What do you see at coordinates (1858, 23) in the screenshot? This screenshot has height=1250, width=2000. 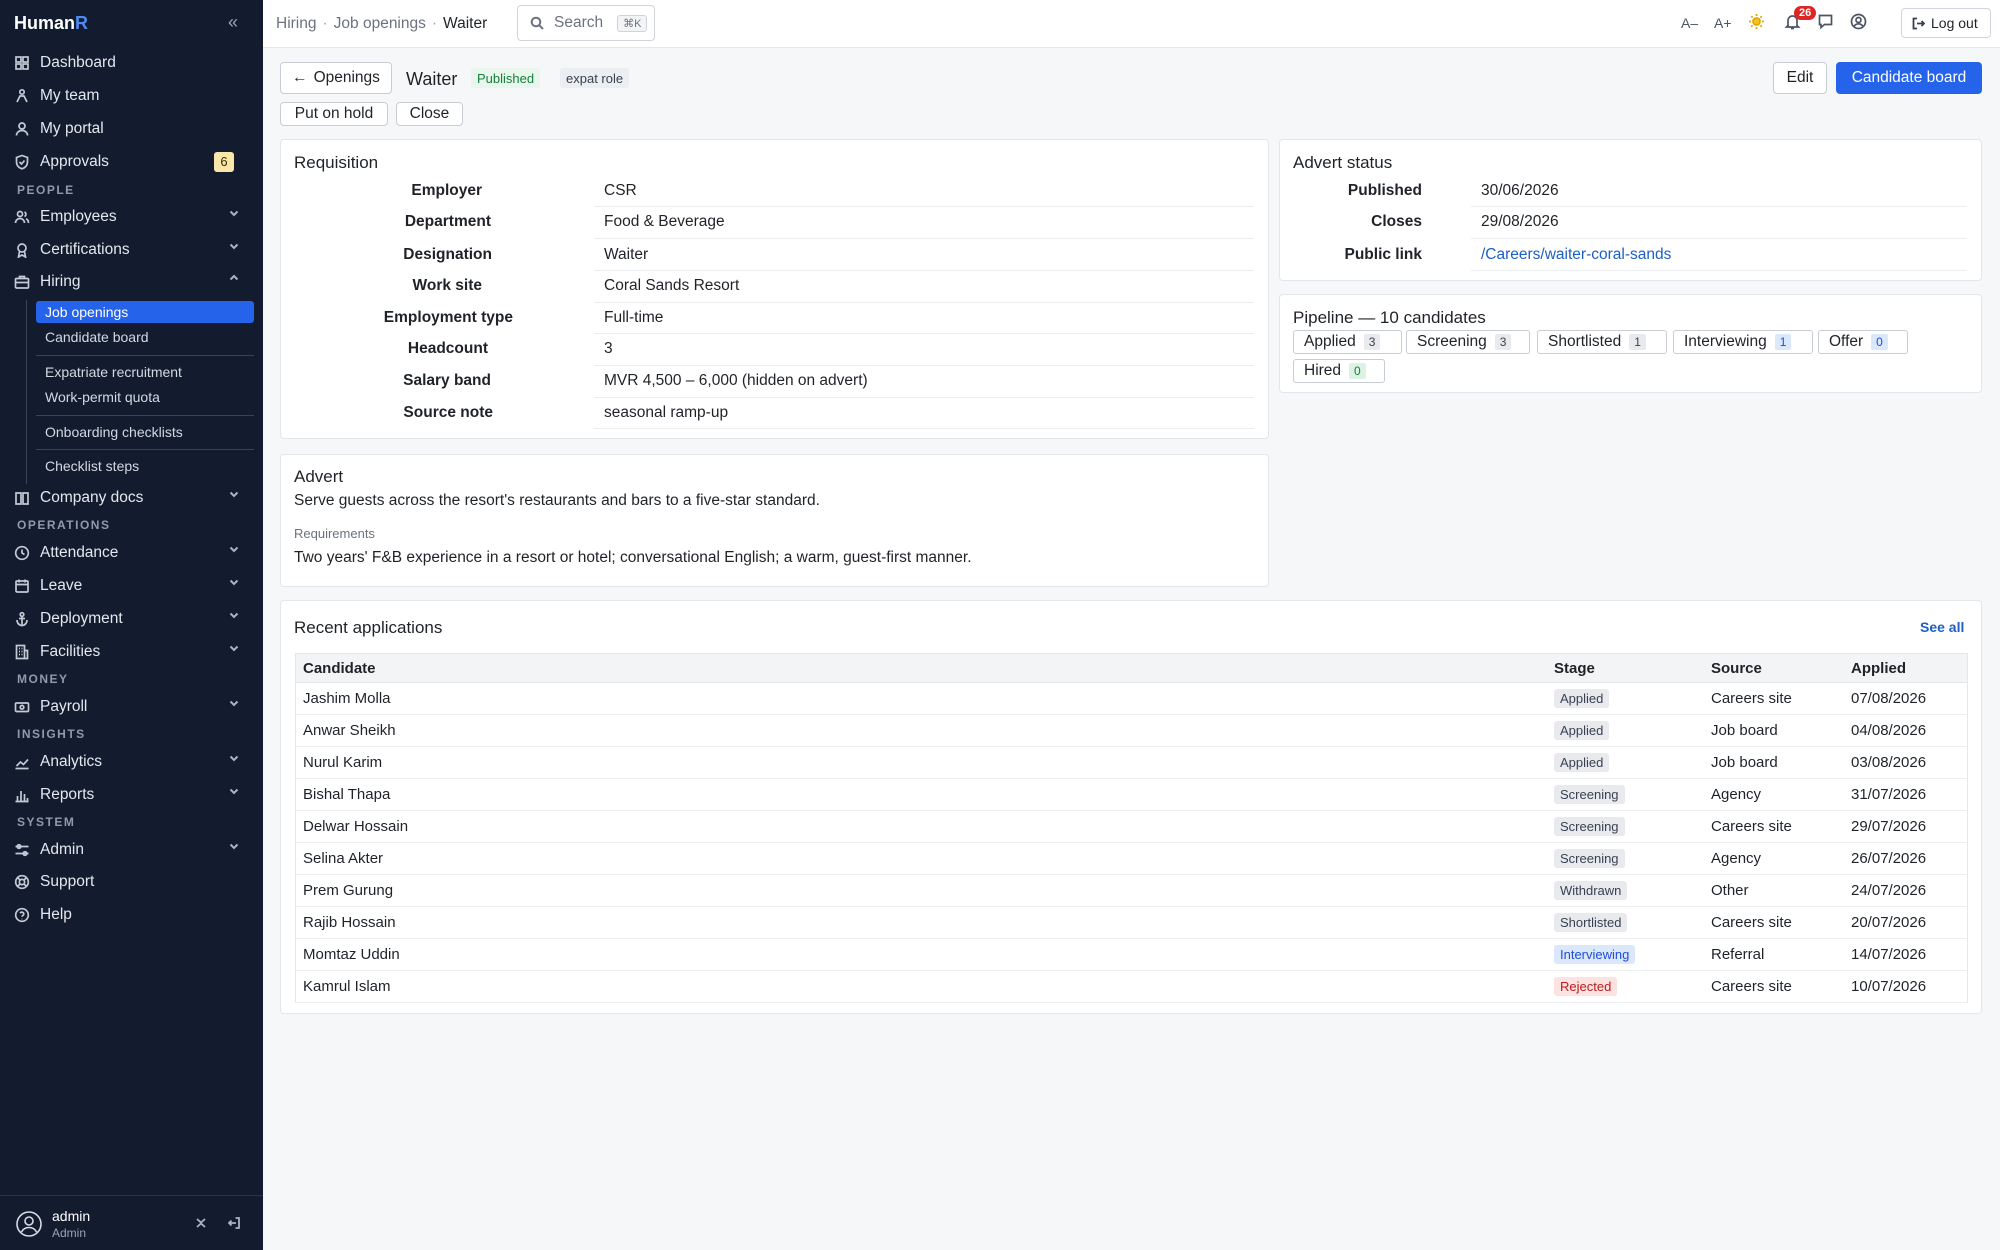 I see `user-circle-icon` at bounding box center [1858, 23].